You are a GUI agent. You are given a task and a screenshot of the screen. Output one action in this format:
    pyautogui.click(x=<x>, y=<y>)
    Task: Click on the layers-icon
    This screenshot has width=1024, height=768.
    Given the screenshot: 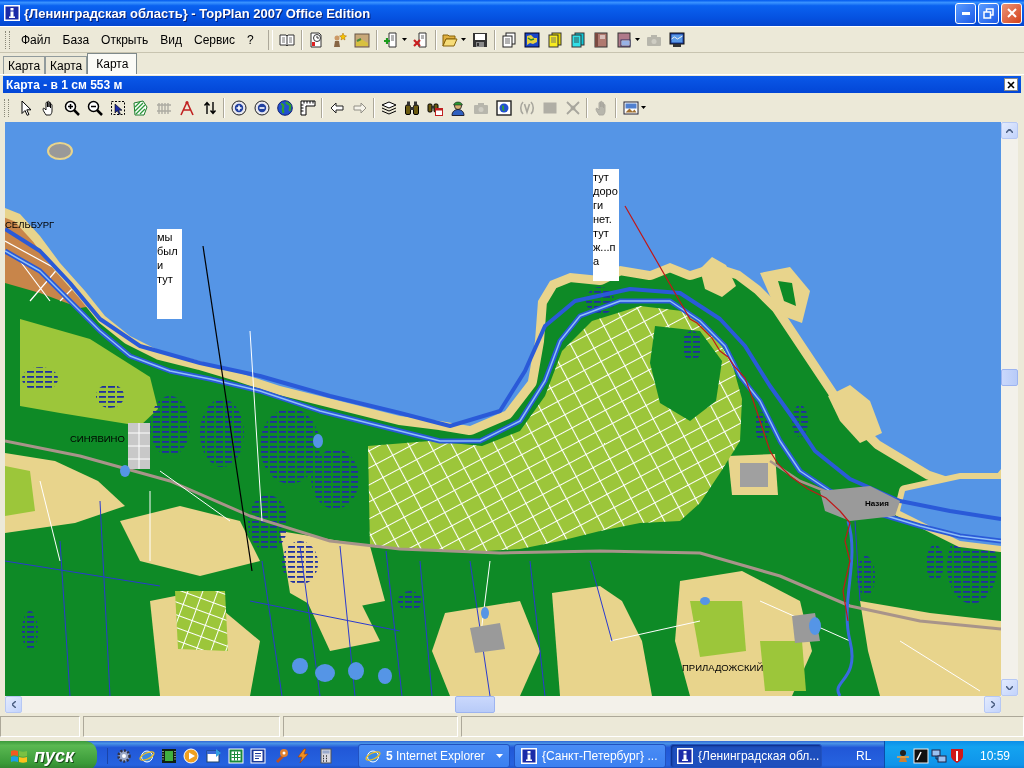 What is the action you would take?
    pyautogui.click(x=388, y=107)
    